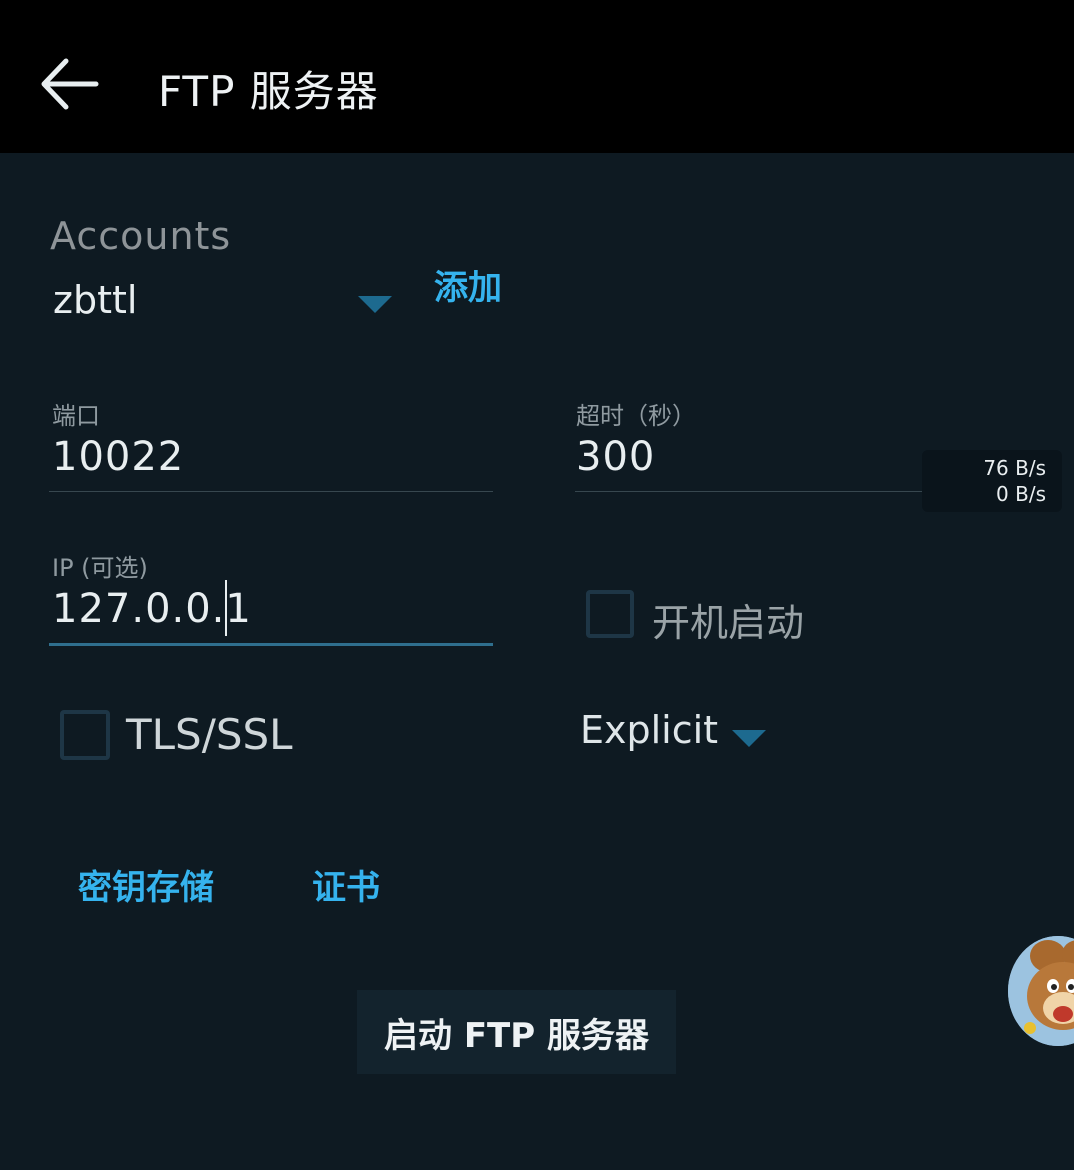 The height and width of the screenshot is (1170, 1074). What do you see at coordinates (146, 884) in the screenshot?
I see `keystore-button: 密钥存储` at bounding box center [146, 884].